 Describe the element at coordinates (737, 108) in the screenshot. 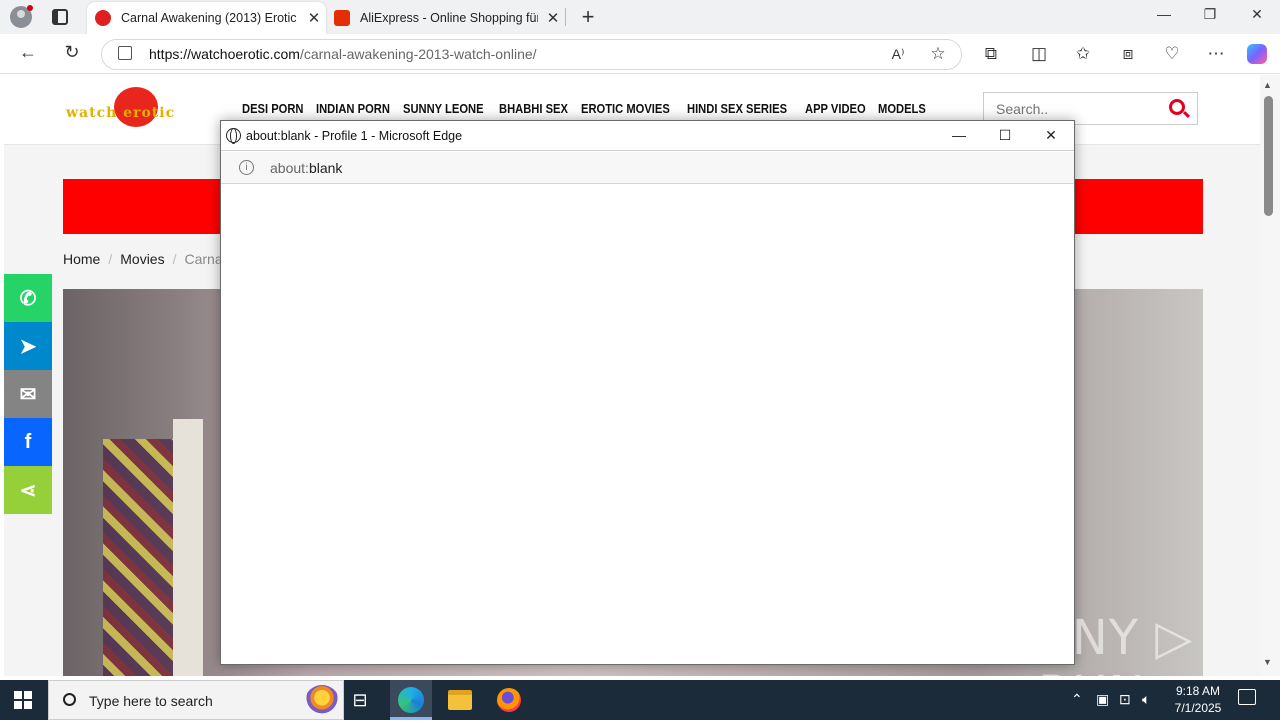

I see `menu-hindi-sex-series: HINDI SEX SERIES` at that location.